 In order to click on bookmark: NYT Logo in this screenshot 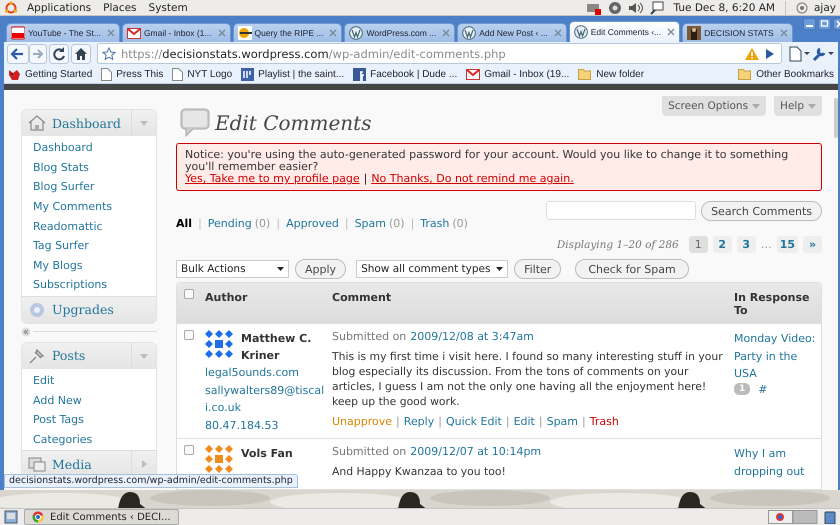, I will do `click(202, 74)`.